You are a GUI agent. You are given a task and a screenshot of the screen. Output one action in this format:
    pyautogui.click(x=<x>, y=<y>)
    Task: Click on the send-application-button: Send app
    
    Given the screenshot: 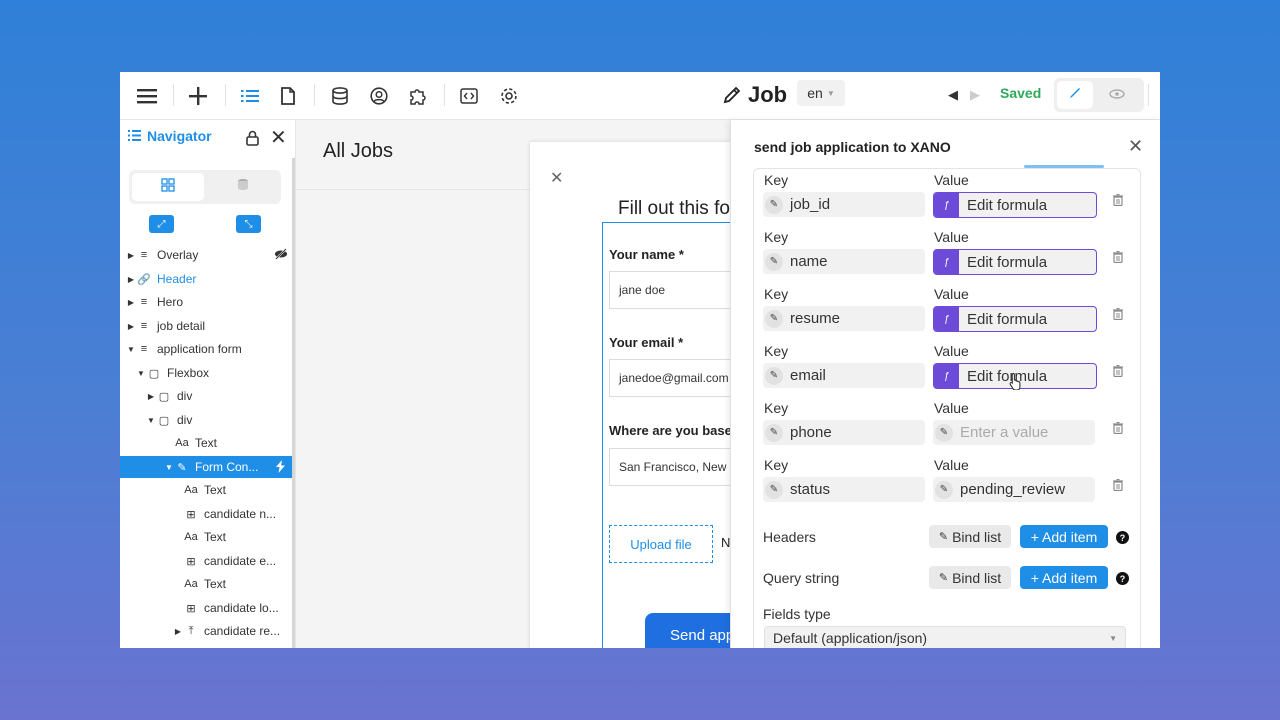 What is the action you would take?
    pyautogui.click(x=690, y=630)
    